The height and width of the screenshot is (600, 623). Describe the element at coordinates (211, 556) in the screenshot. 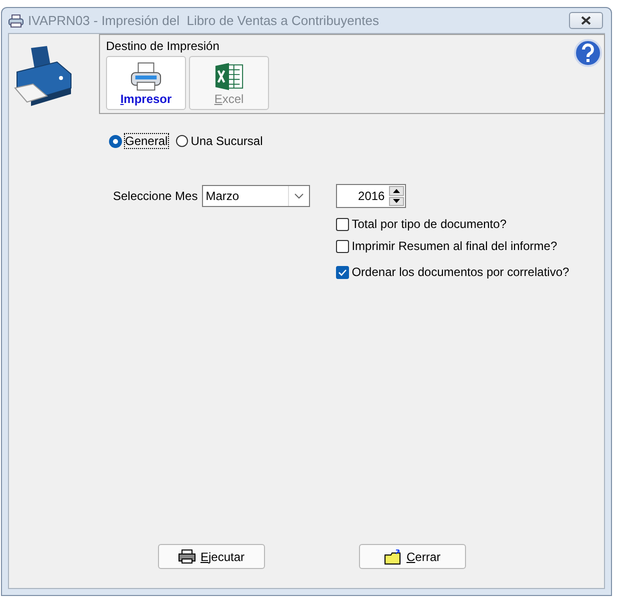

I see `run-button: Ejecutar` at that location.